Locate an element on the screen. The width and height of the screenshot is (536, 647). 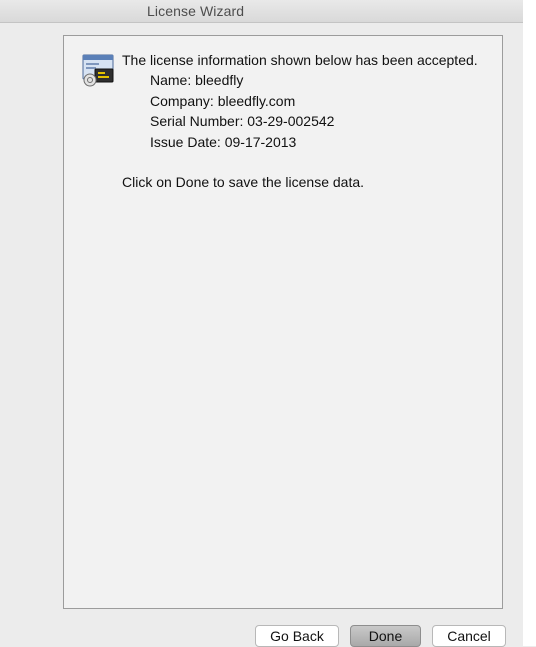
license-name: Name: bleedfly is located at coordinates (197, 80).